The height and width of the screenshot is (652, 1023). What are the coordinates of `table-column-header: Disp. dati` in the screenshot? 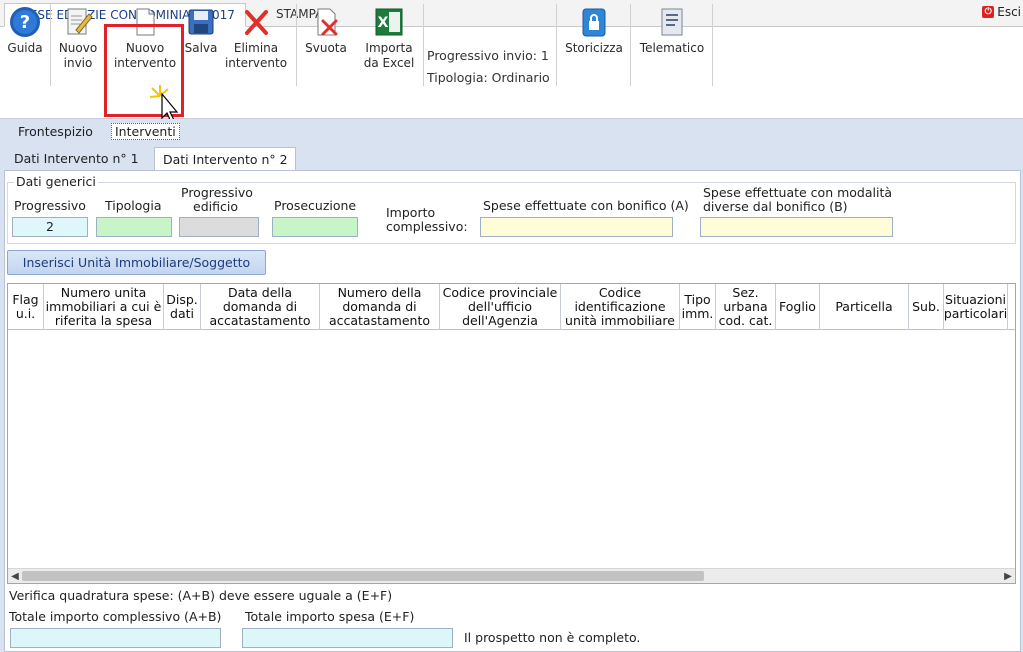 It's located at (182, 307).